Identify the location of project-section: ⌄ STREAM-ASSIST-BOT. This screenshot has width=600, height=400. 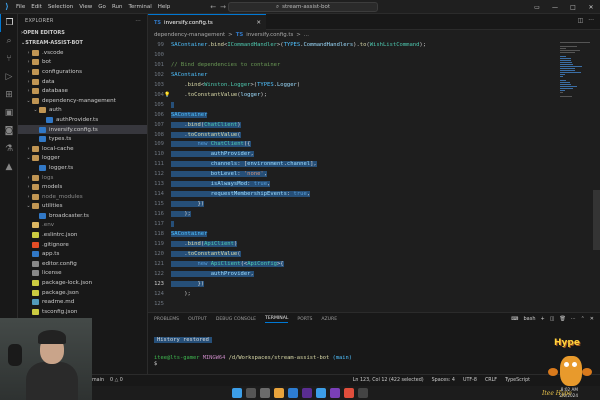
(82, 43).